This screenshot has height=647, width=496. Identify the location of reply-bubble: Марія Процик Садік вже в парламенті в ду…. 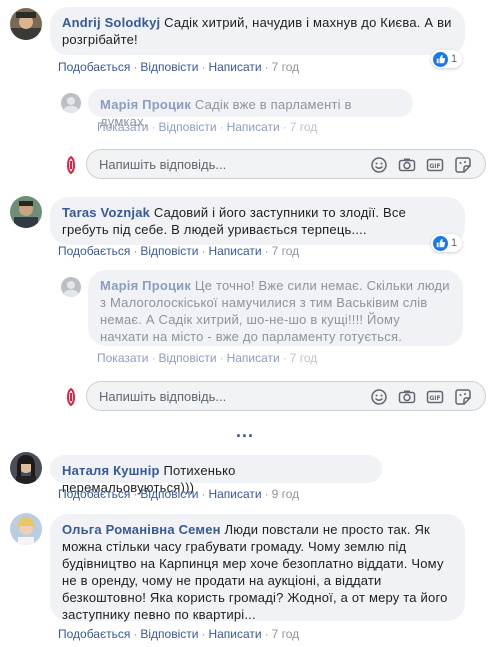
(250, 109).